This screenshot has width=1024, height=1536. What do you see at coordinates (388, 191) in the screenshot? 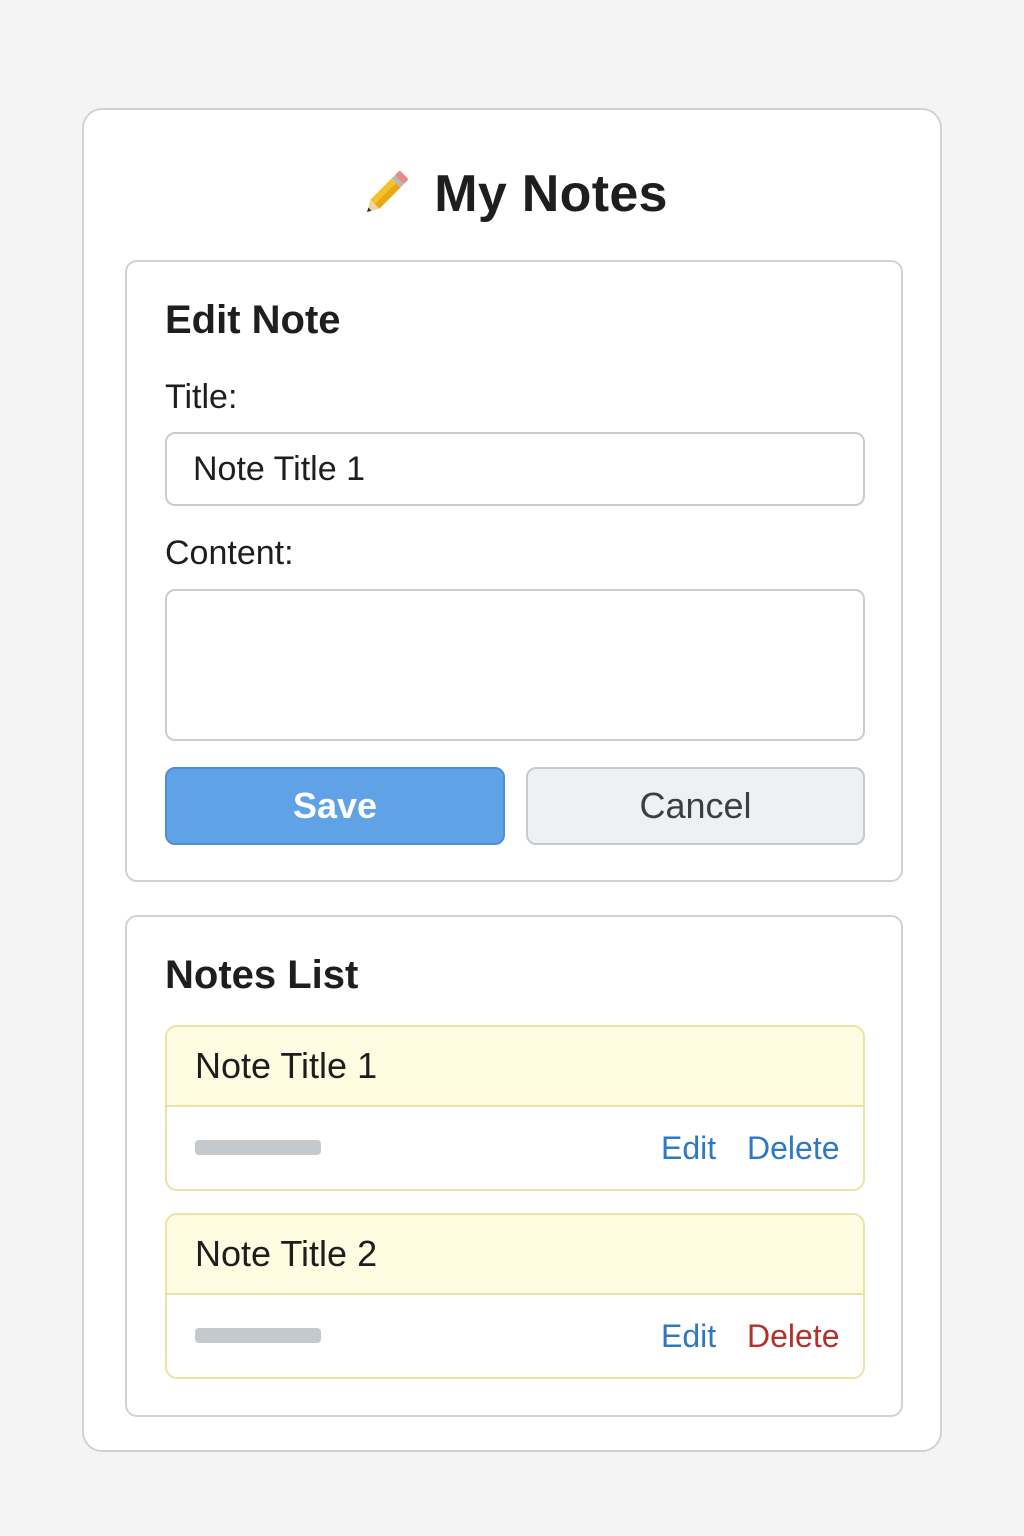
I see `pencil-icon` at bounding box center [388, 191].